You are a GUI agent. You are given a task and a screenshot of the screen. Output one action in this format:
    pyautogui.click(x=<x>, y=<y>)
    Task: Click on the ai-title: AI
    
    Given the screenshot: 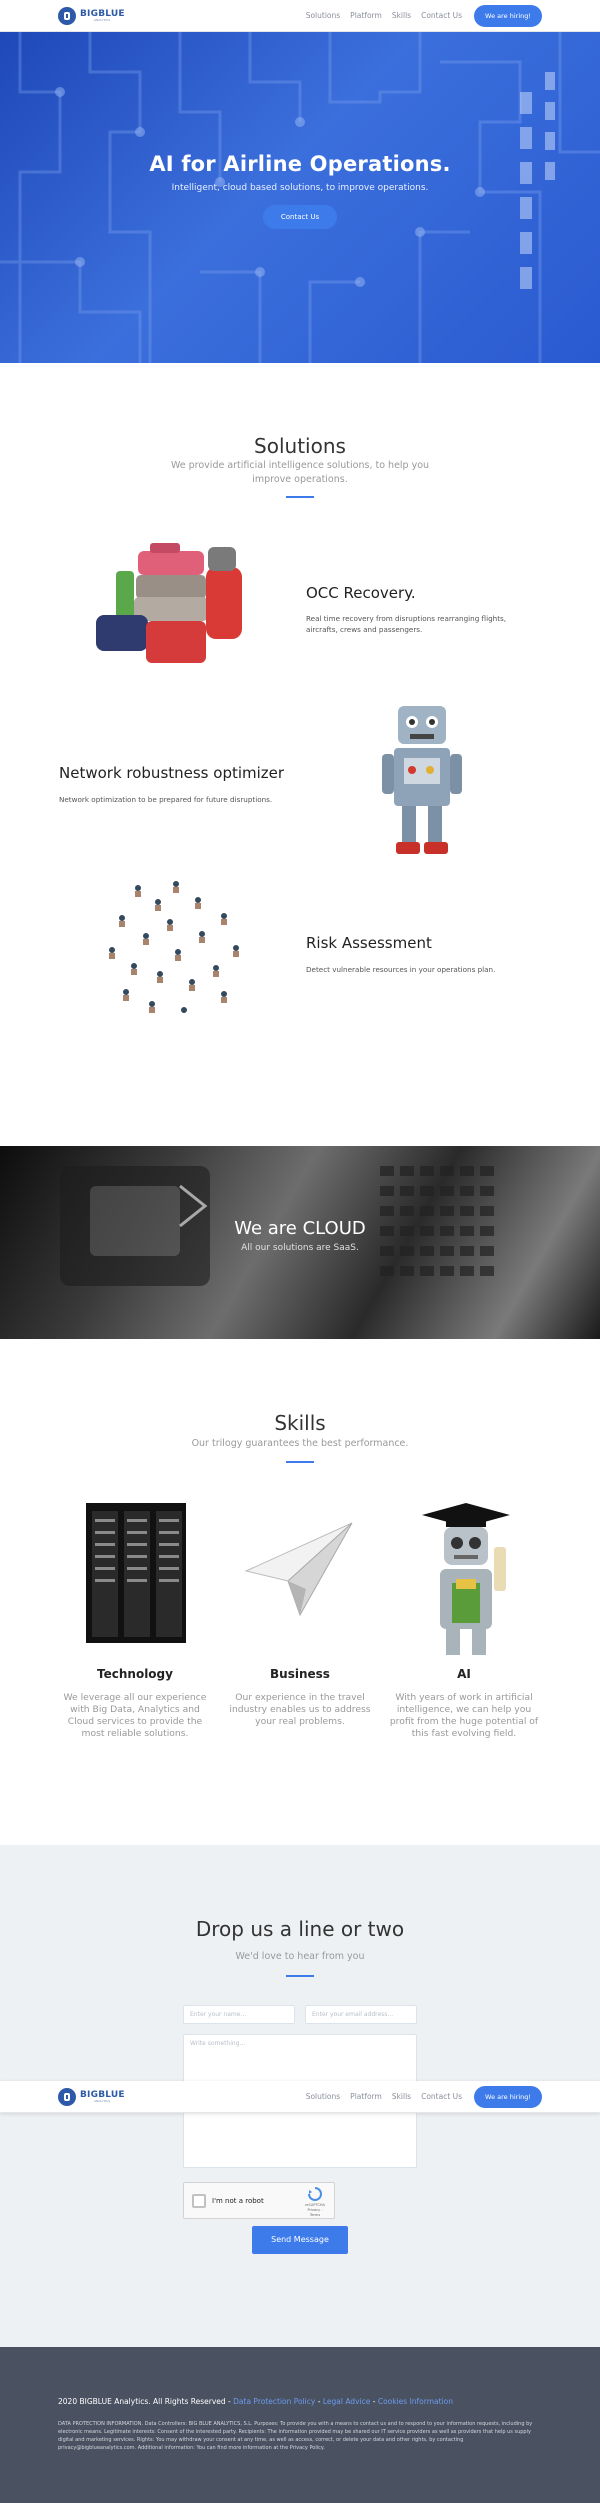 What is the action you would take?
    pyautogui.click(x=464, y=1674)
    